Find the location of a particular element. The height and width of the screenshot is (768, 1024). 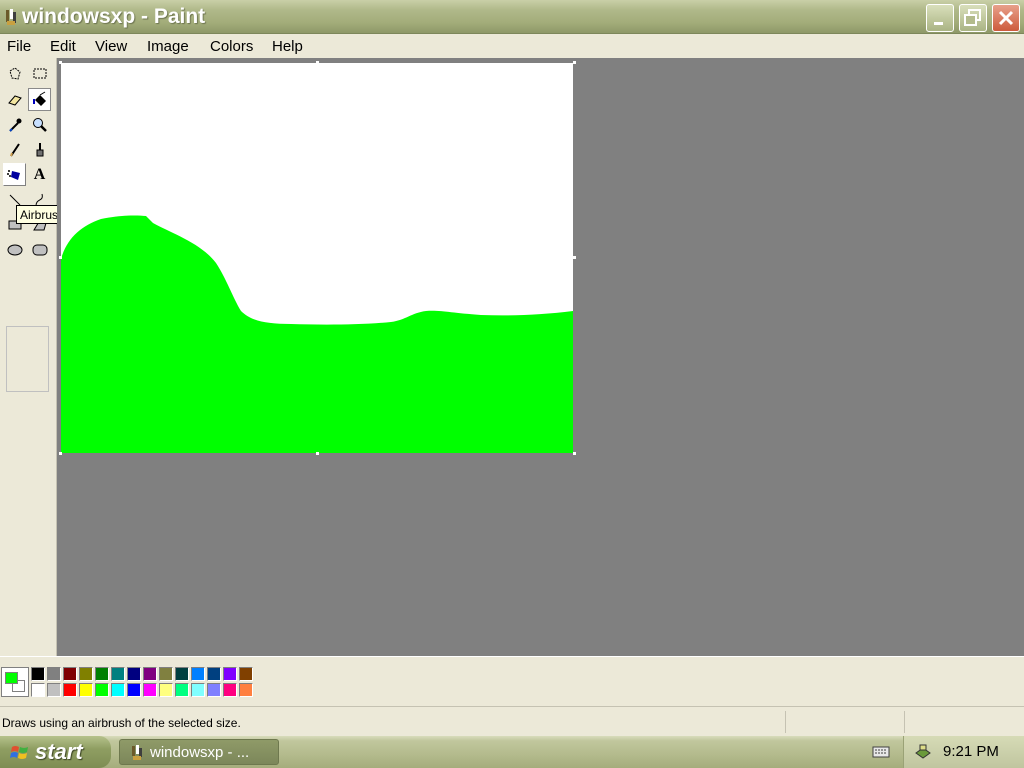

resize-handle-corner is located at coordinates (574, 453).